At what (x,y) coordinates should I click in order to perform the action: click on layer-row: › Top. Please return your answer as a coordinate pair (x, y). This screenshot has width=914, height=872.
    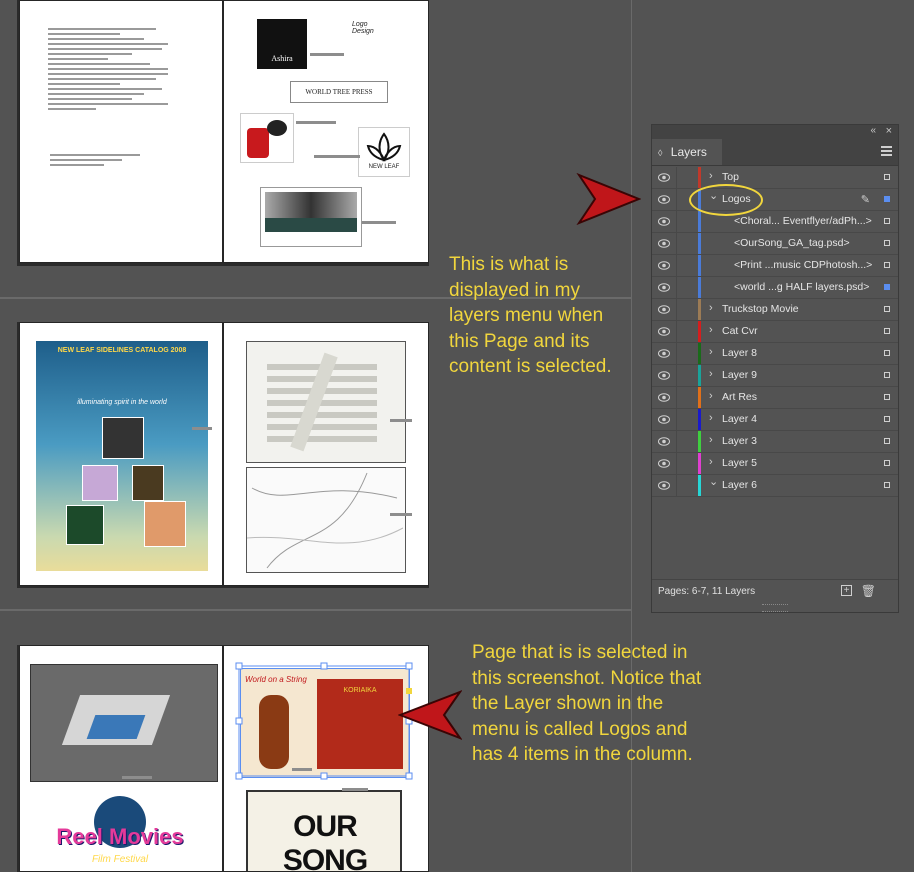
    Looking at the image, I should click on (775, 178).